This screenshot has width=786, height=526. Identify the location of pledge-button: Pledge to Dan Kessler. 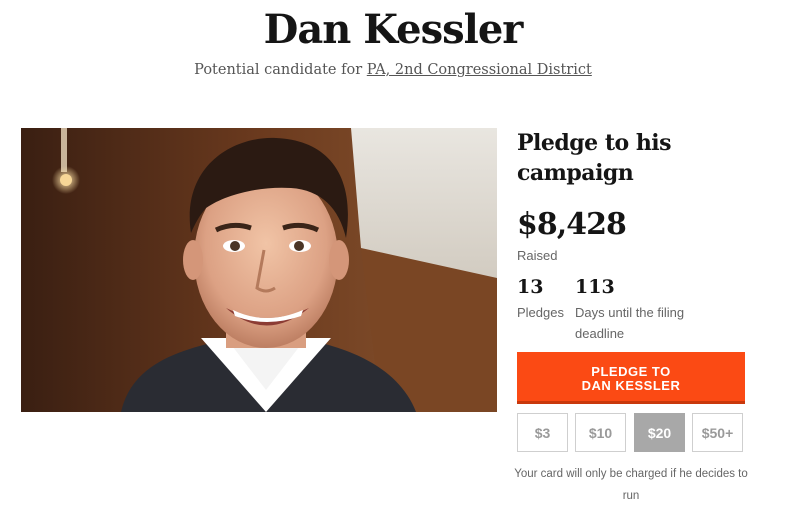
(631, 378).